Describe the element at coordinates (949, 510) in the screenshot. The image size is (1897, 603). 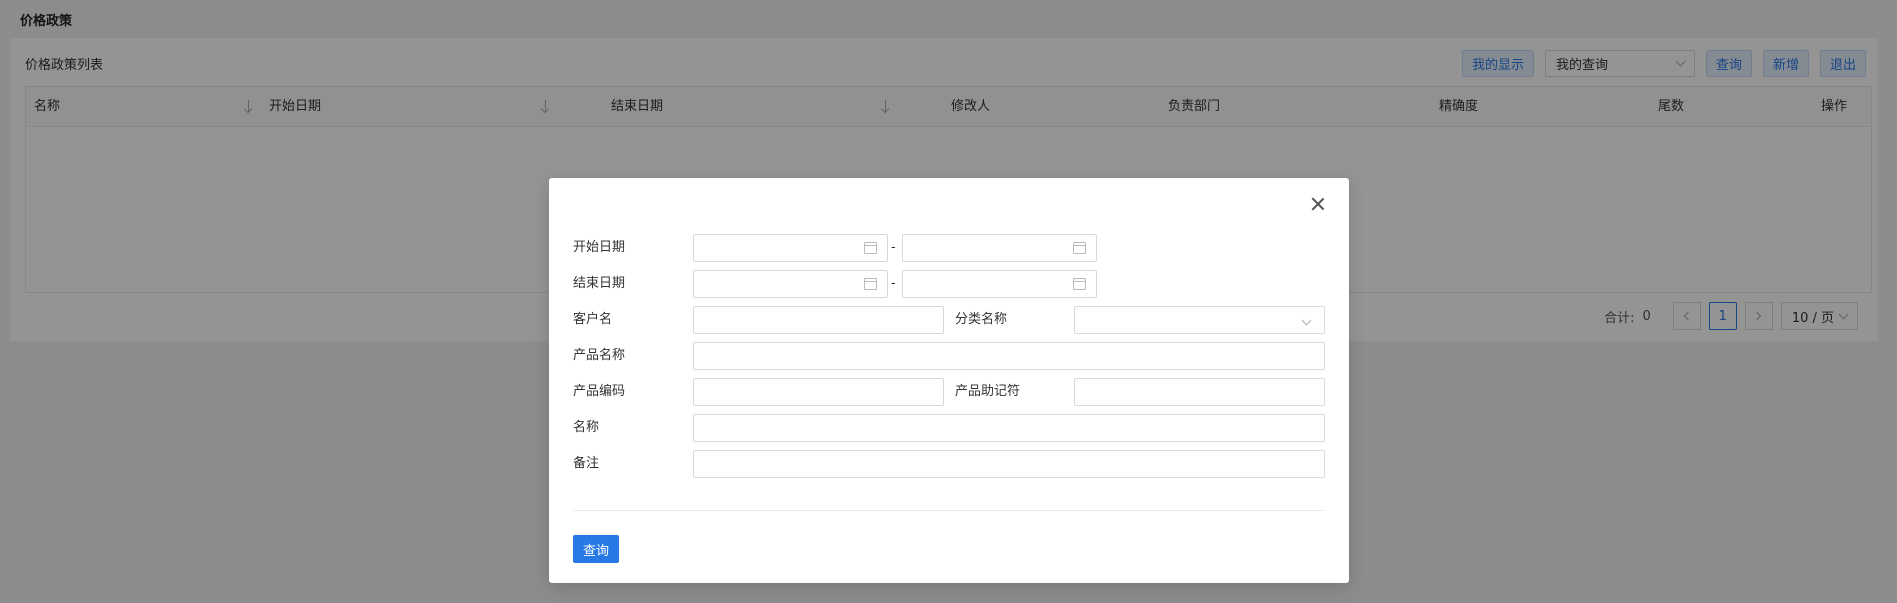
I see `dialog-divider` at that location.